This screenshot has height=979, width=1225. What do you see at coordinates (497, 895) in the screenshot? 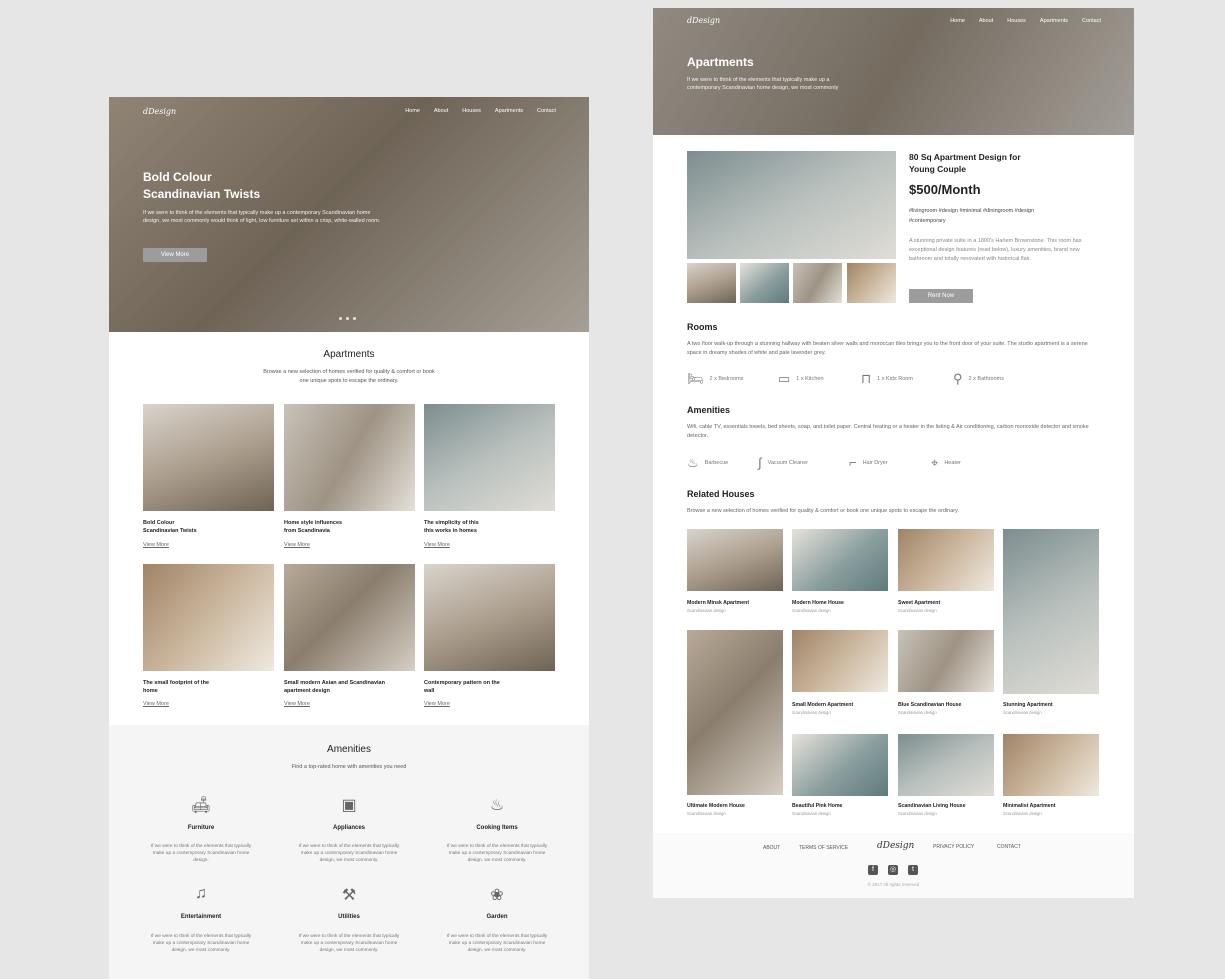
I see `garden-icon: ❀` at bounding box center [497, 895].